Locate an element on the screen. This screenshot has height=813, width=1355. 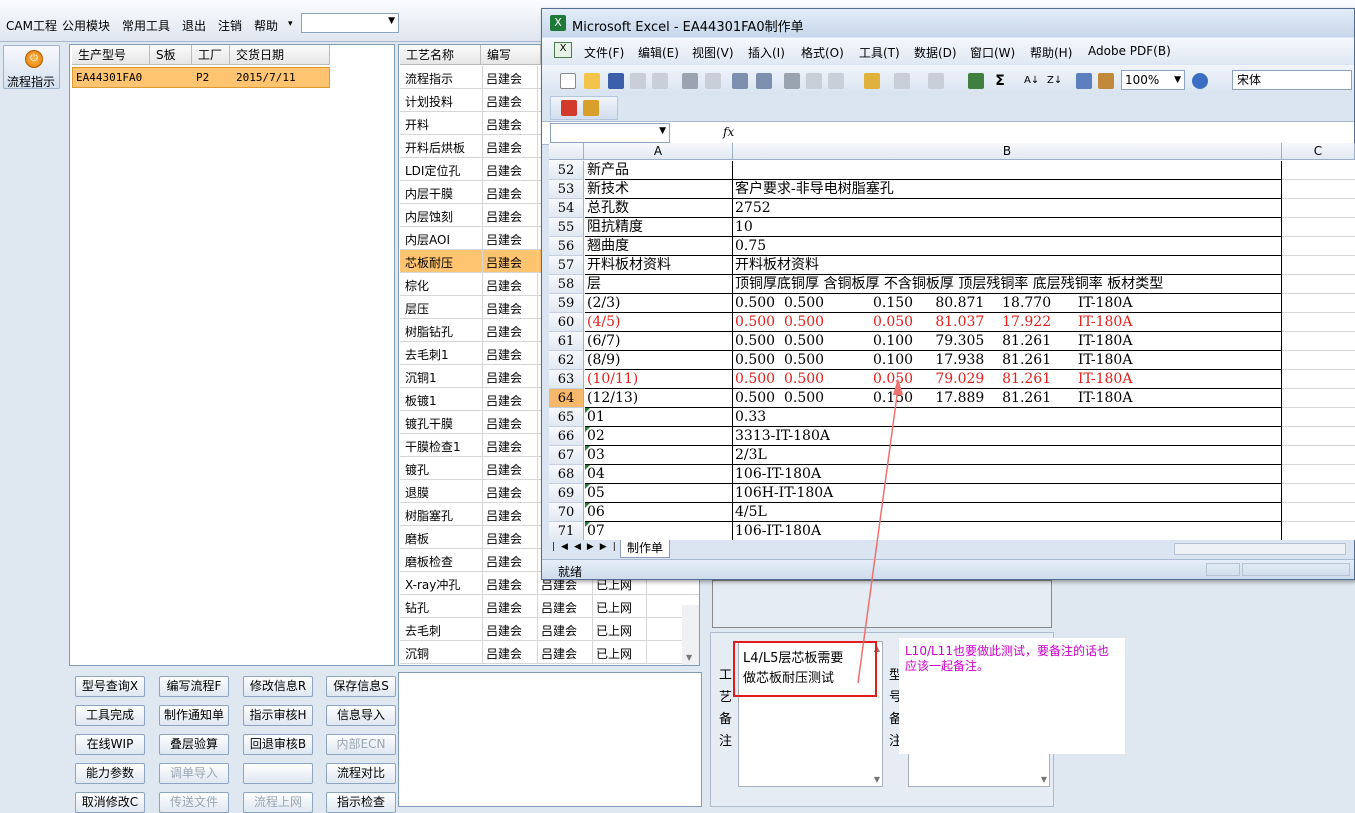
font-select: 宋体 is located at coordinates (1292, 80).